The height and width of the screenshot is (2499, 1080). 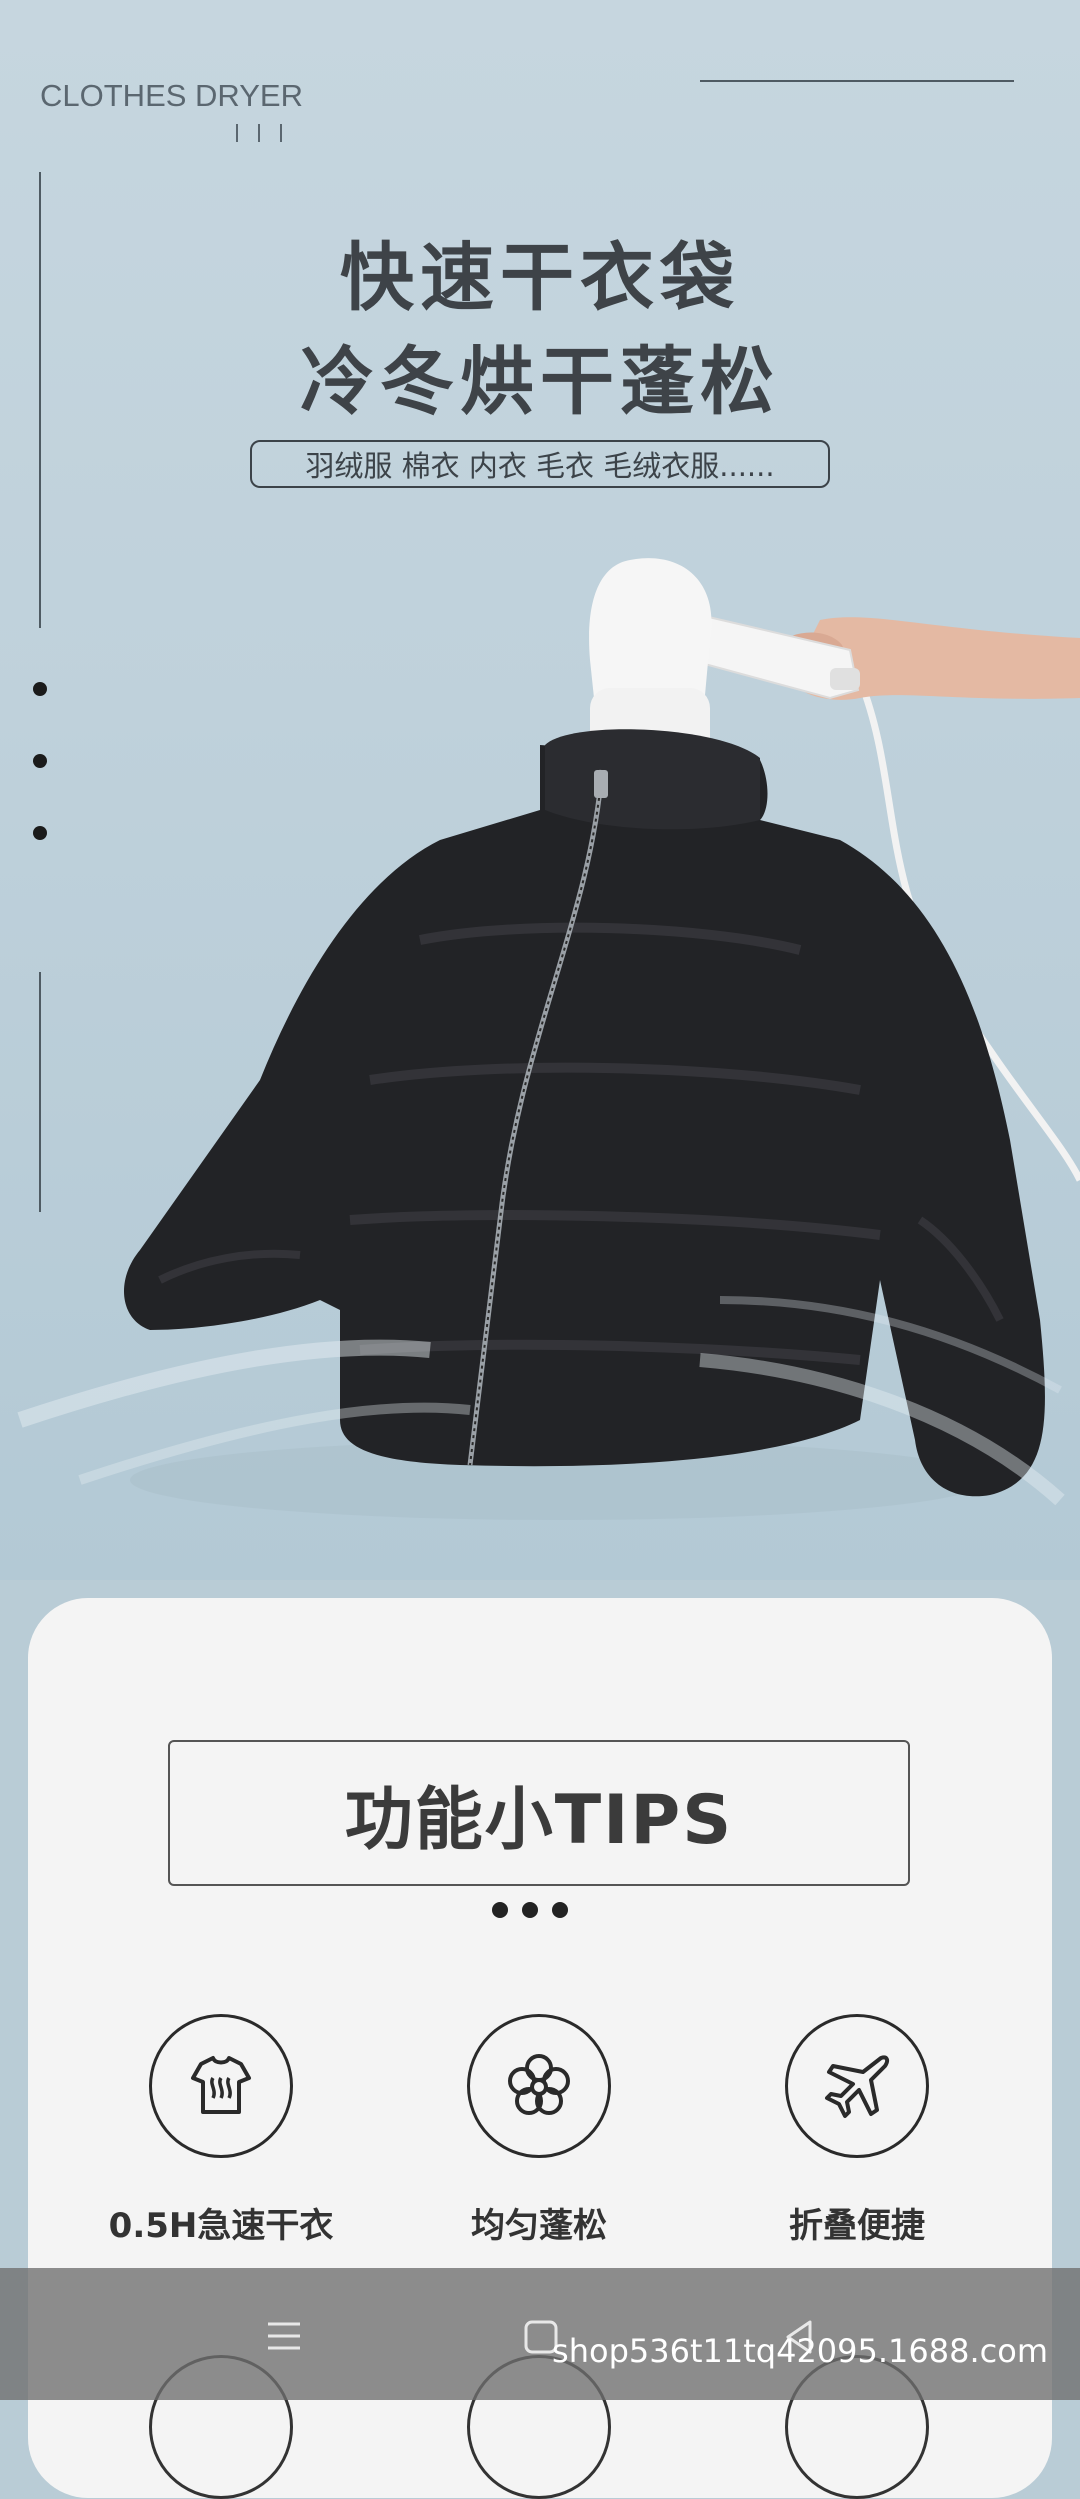 What do you see at coordinates (171, 95) in the screenshot?
I see `brand-label: CLOTHES DRYER` at bounding box center [171, 95].